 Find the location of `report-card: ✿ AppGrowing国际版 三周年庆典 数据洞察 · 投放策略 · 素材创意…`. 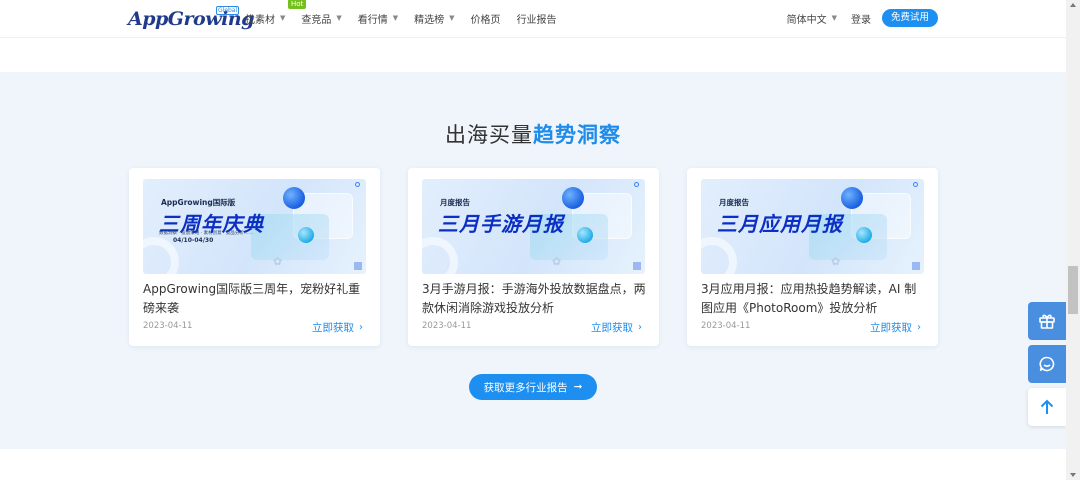

report-card: ✿ AppGrowing国际版 三周年庆典 数据洞察 · 投放策略 · 素材创意… is located at coordinates (254, 257).